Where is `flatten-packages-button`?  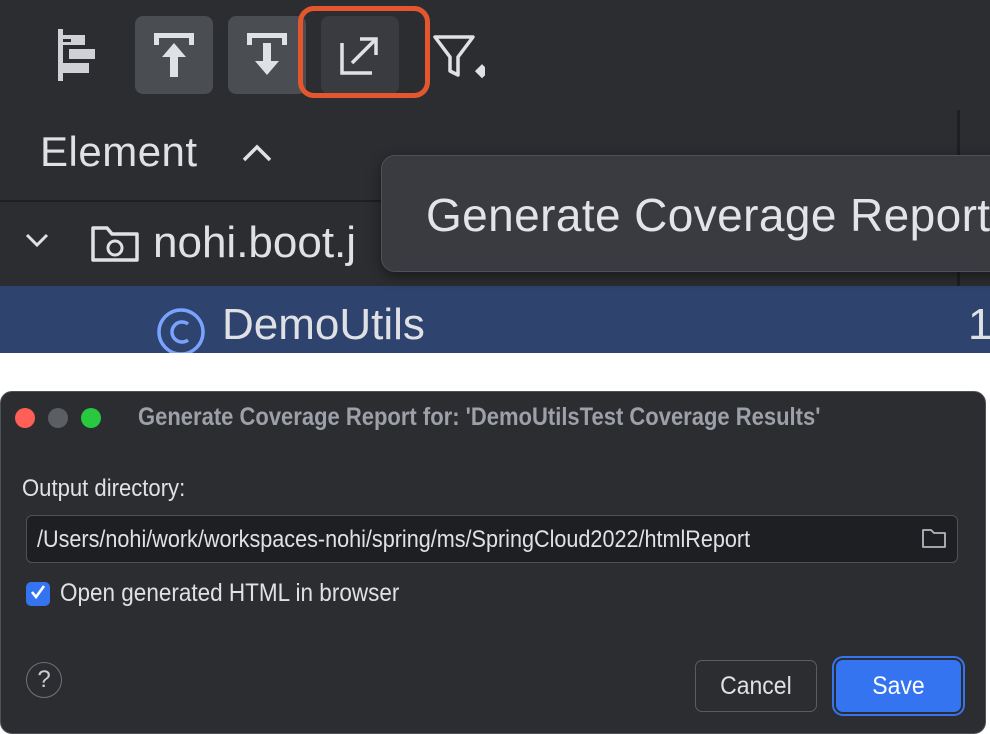
flatten-packages-button is located at coordinates (77, 55).